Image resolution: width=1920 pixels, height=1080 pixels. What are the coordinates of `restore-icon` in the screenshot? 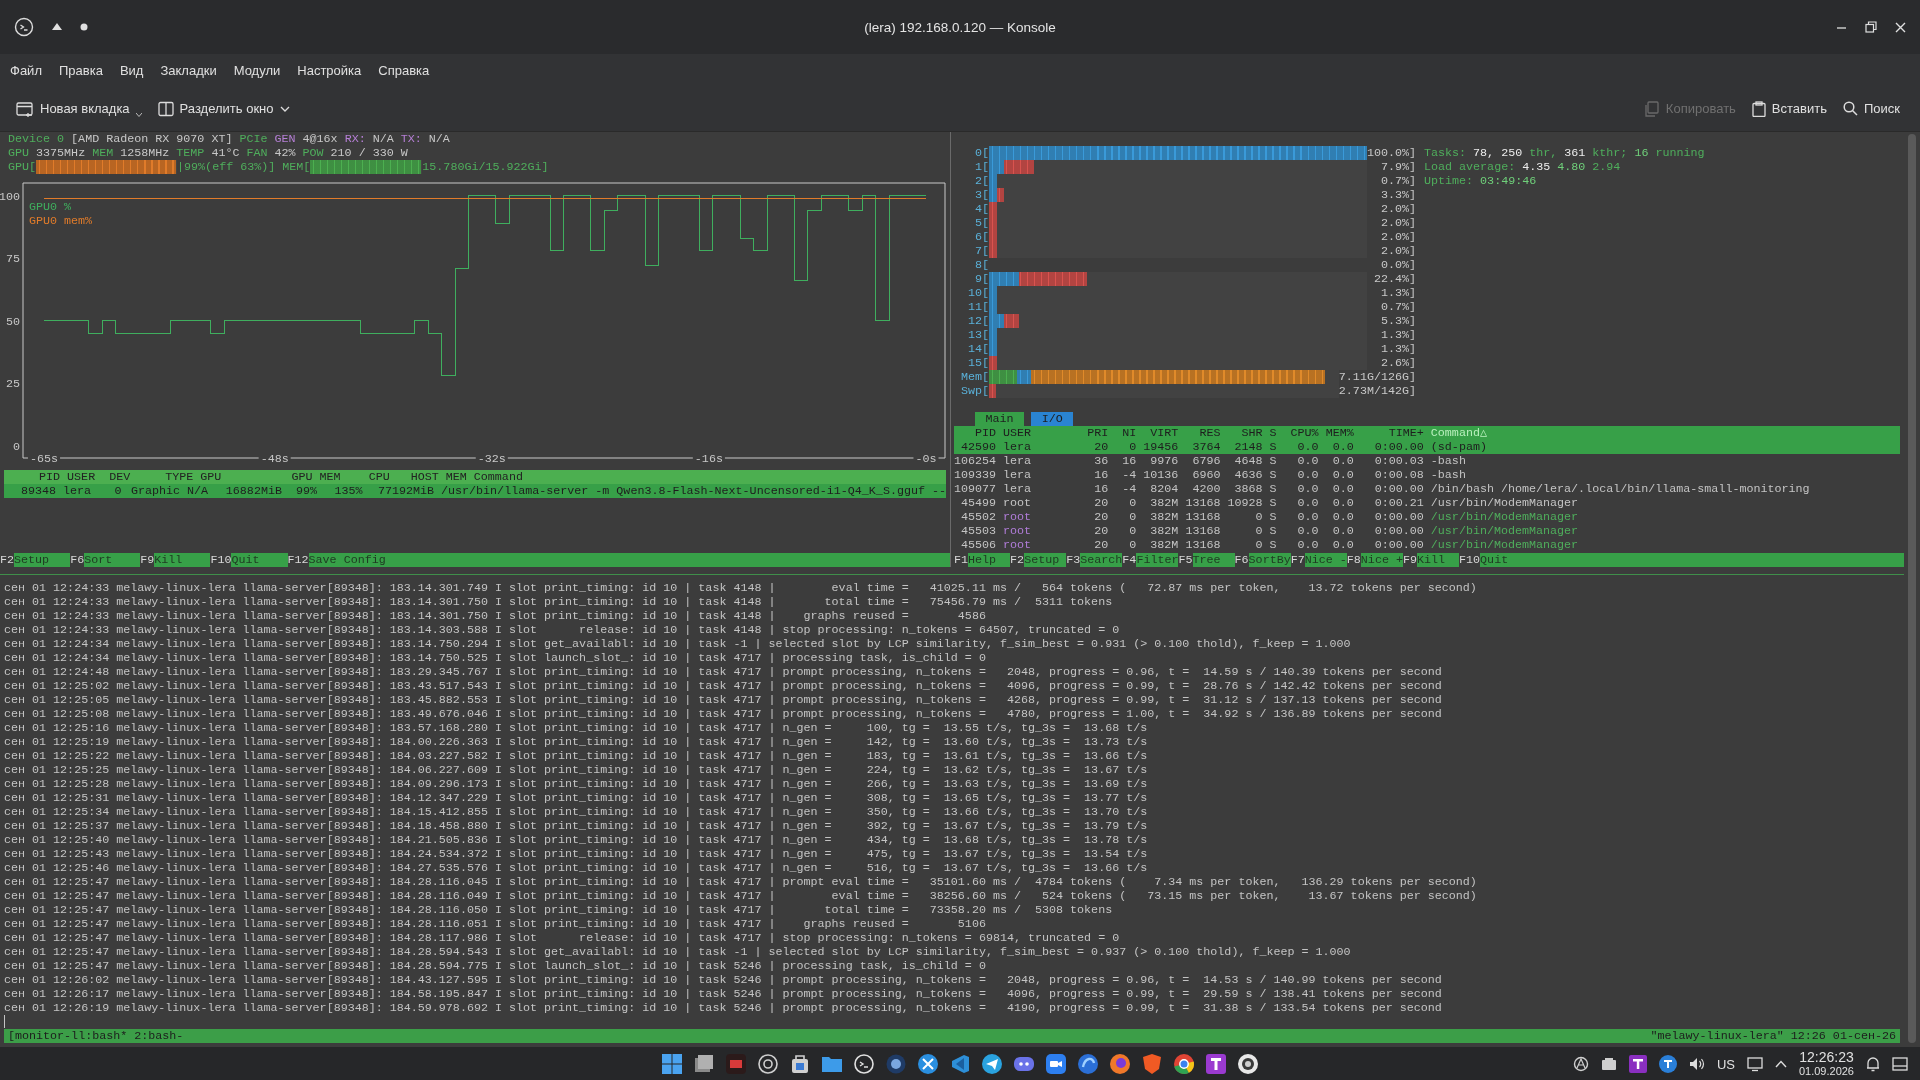 It's located at (1871, 27).